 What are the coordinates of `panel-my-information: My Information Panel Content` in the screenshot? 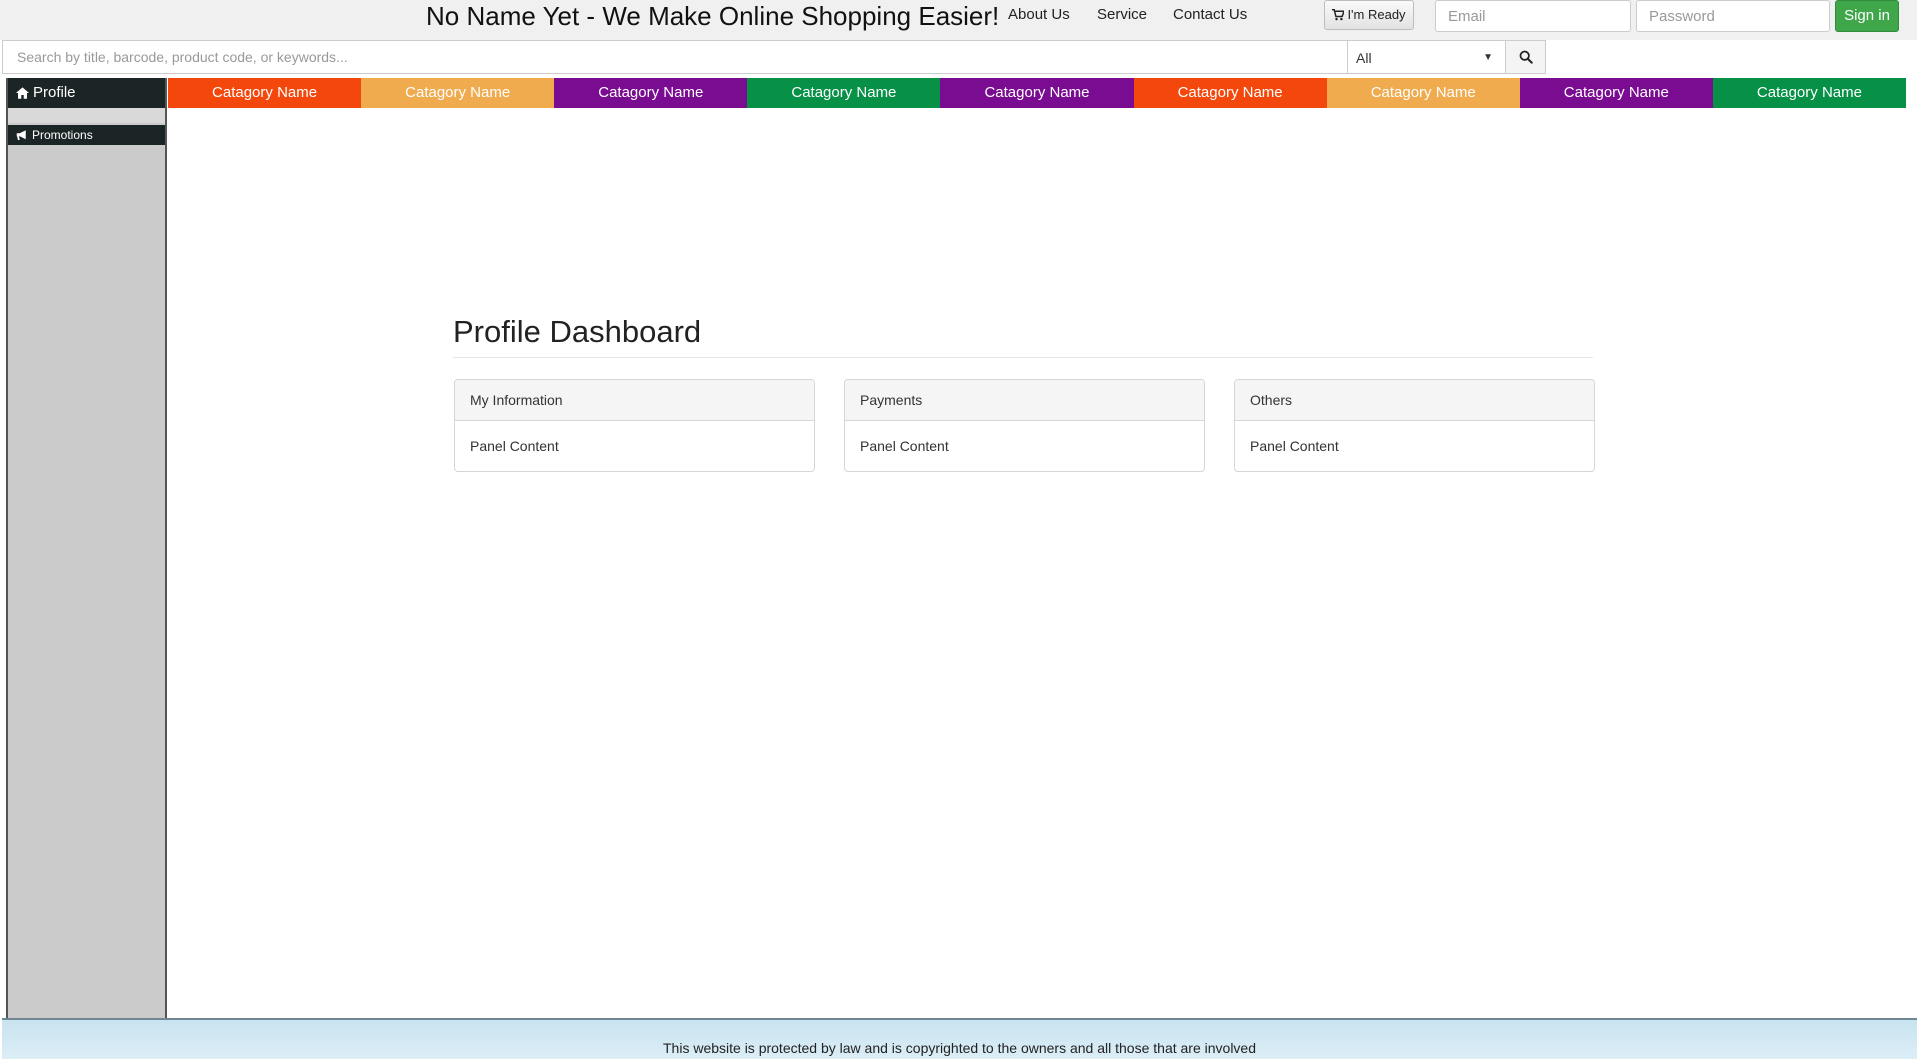 It's located at (634, 425).